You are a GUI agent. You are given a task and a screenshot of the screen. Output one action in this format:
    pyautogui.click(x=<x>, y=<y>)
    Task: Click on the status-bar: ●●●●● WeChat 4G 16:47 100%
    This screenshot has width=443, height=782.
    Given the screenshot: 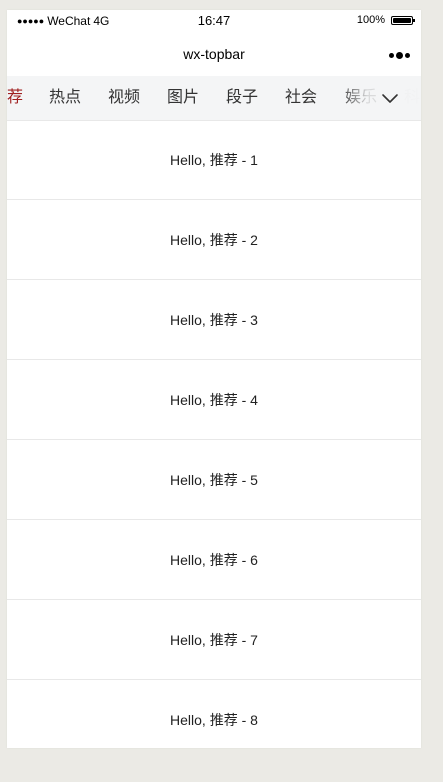 What is the action you would take?
    pyautogui.click(x=214, y=21)
    